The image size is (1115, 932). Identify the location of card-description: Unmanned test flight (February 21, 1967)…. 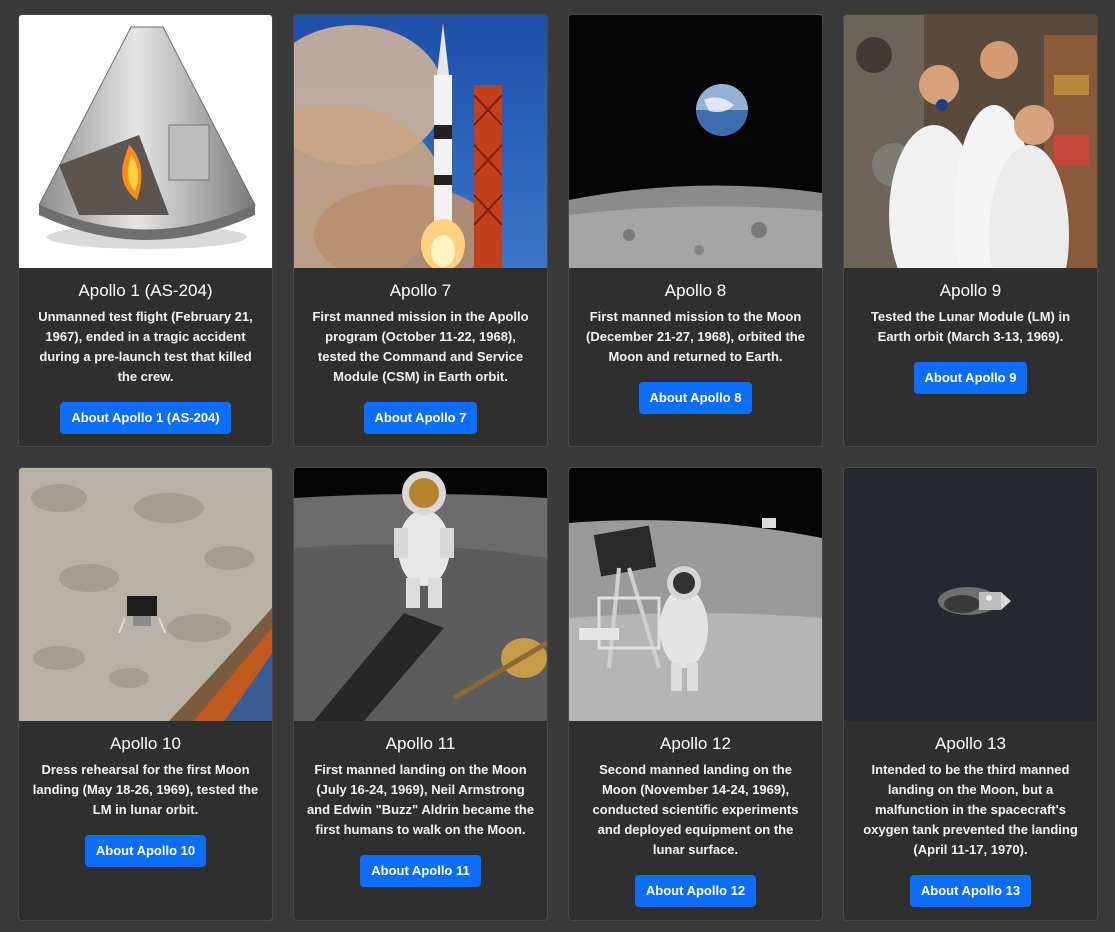
(145, 346).